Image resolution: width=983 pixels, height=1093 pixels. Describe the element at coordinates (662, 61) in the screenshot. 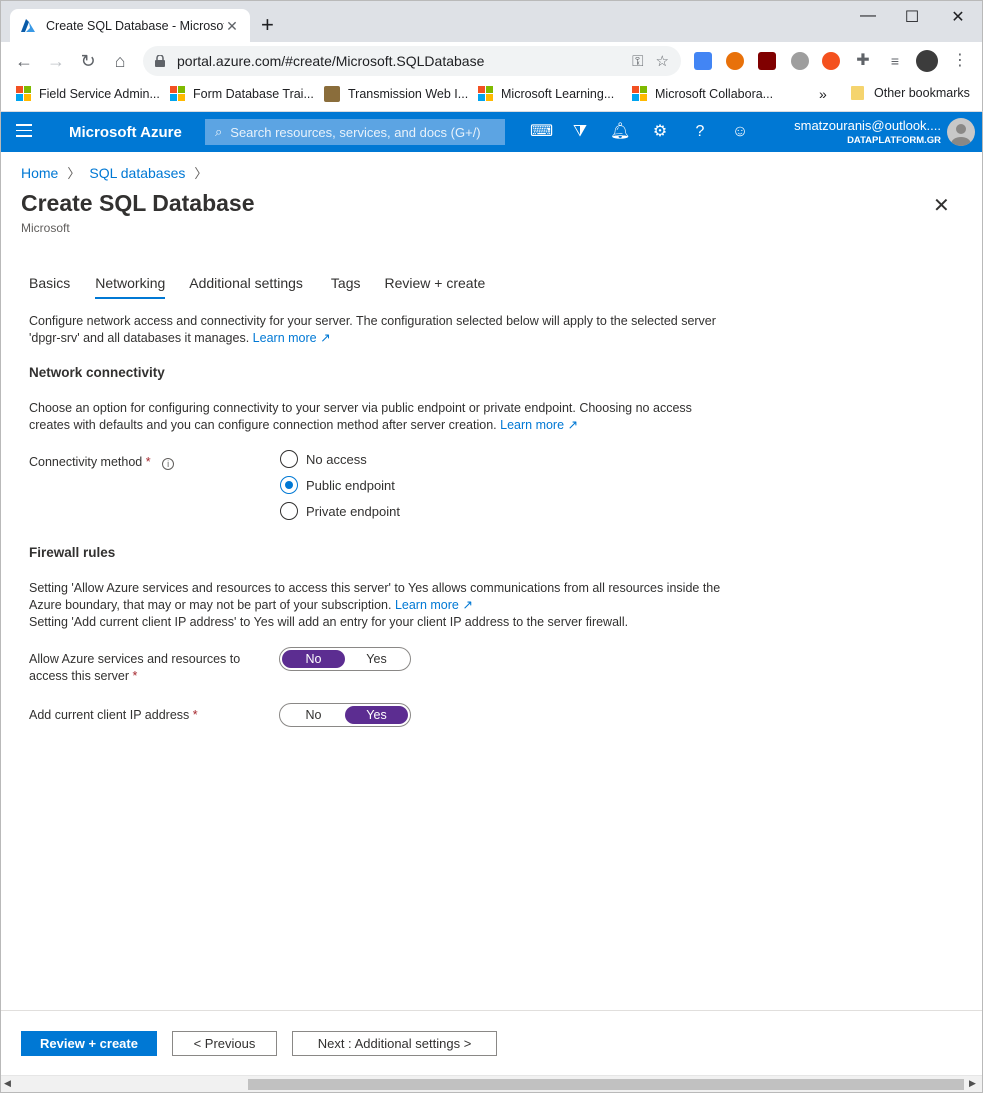

I see `star-icon: ☆` at that location.